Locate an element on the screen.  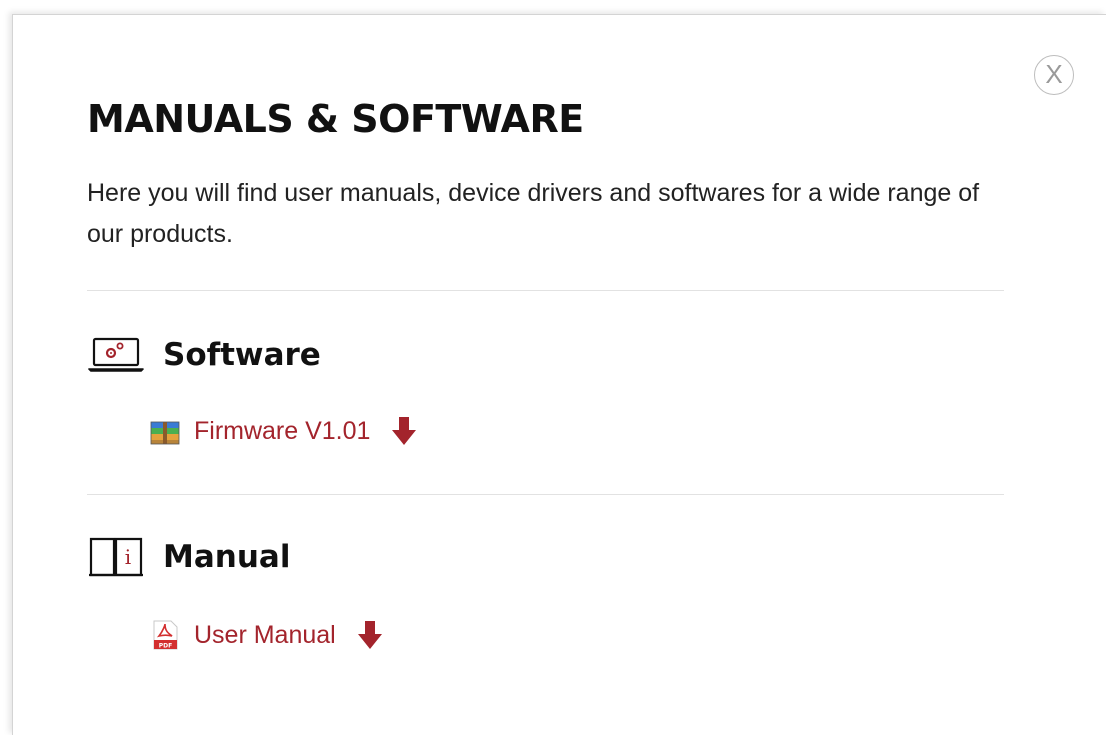
close-button: X is located at coordinates (1054, 75).